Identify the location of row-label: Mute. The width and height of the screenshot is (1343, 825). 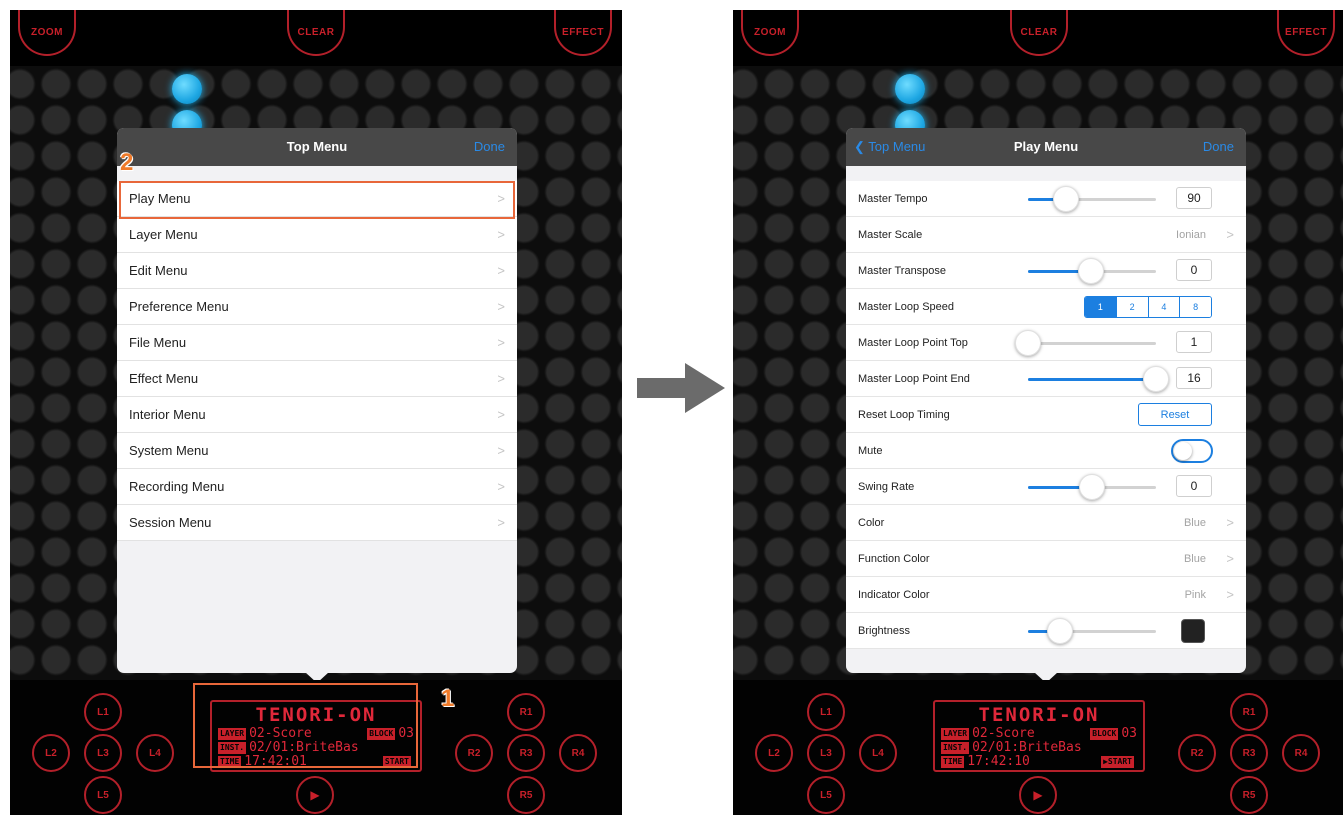
(870, 450).